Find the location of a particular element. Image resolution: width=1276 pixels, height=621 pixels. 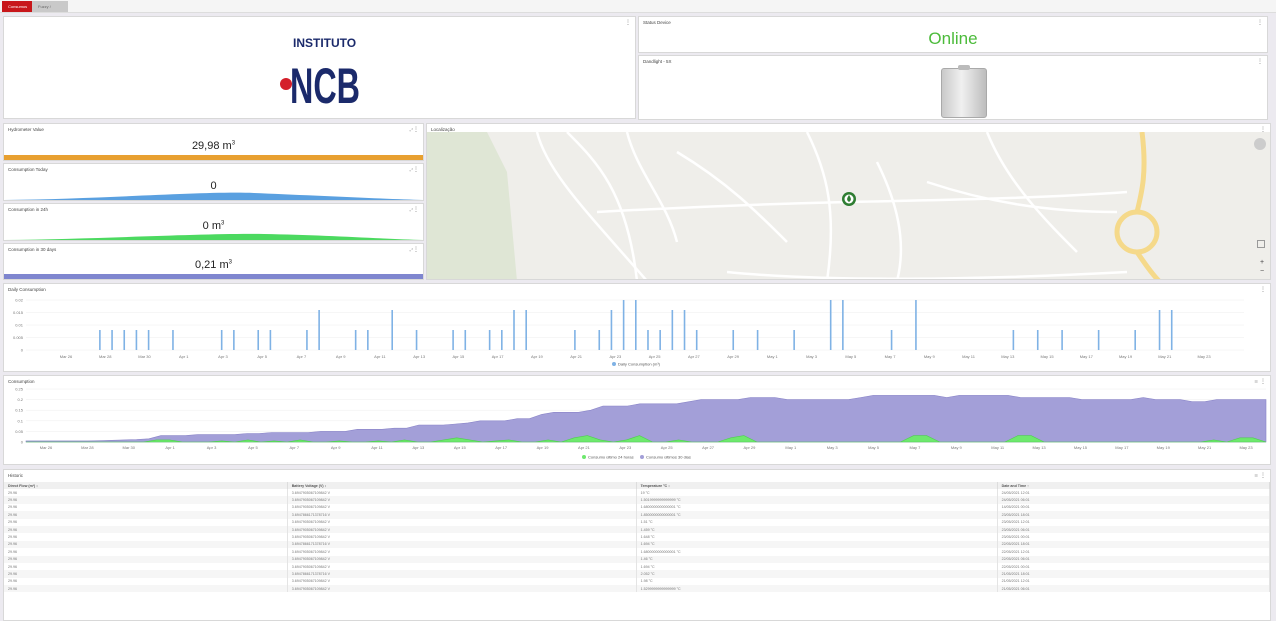

table-cell: 14/05/2021 00:01 is located at coordinates (1133, 507).